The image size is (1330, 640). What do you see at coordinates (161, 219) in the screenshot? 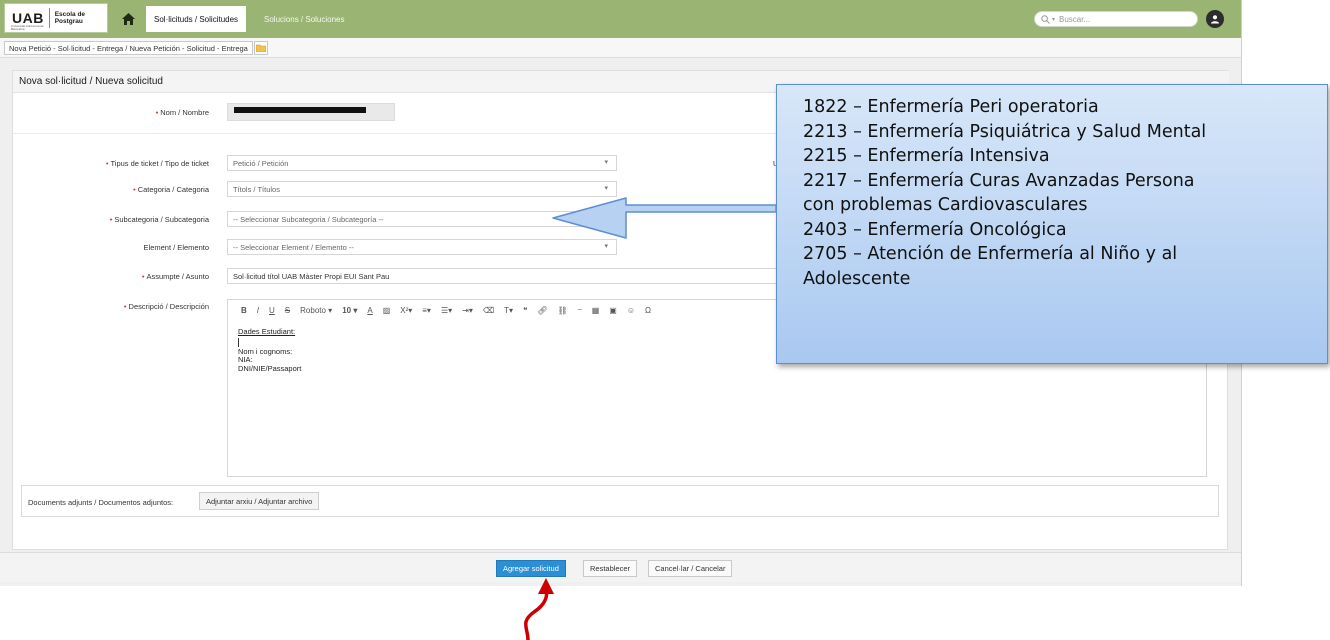
I see `subcategory-label-text: Subcategoria / Subcategoria` at bounding box center [161, 219].